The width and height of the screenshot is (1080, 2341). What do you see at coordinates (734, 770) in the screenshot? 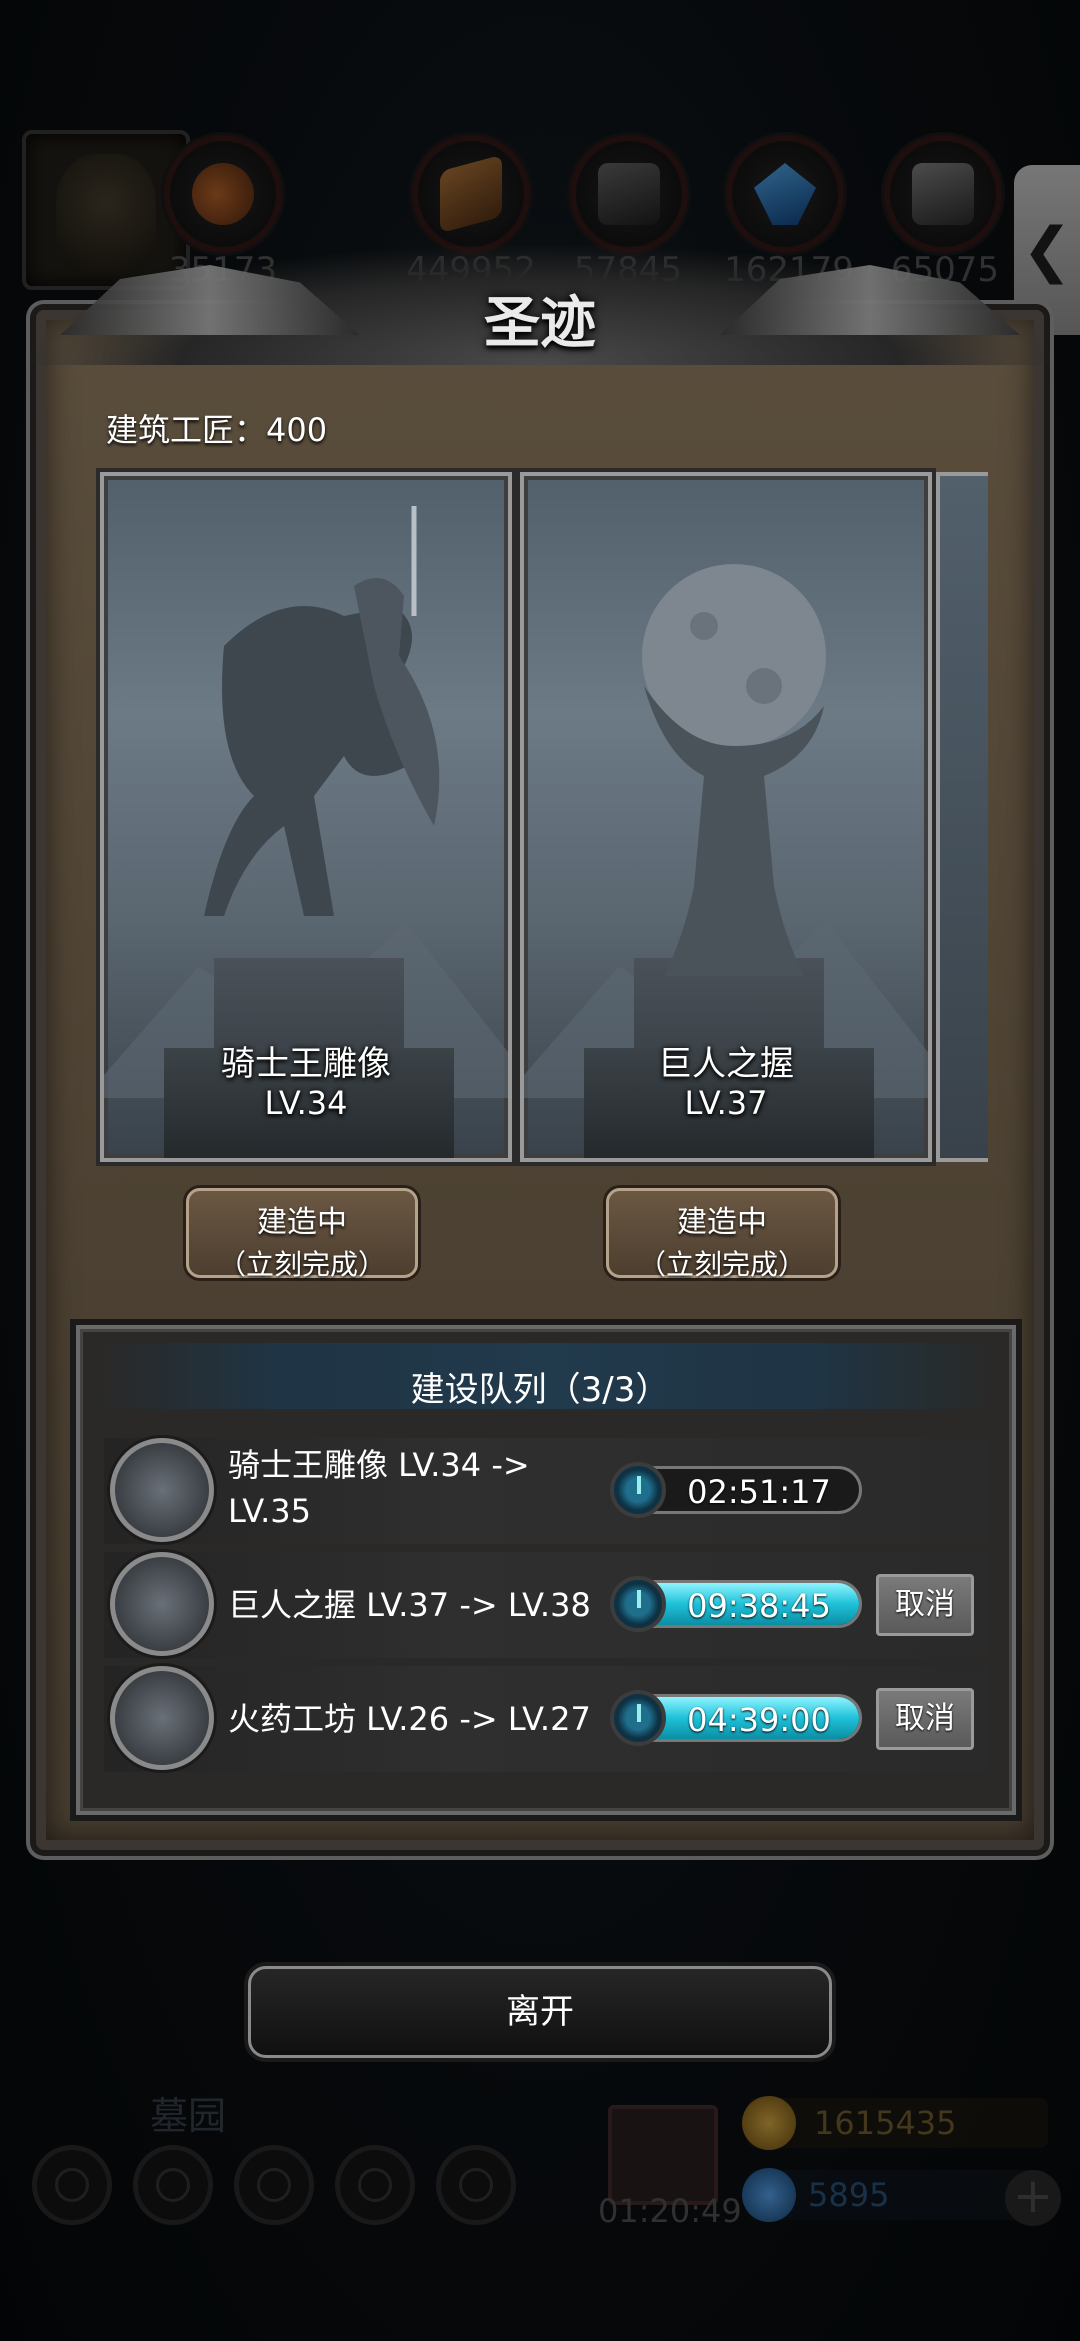
I see `giant-hand-statue-icon` at bounding box center [734, 770].